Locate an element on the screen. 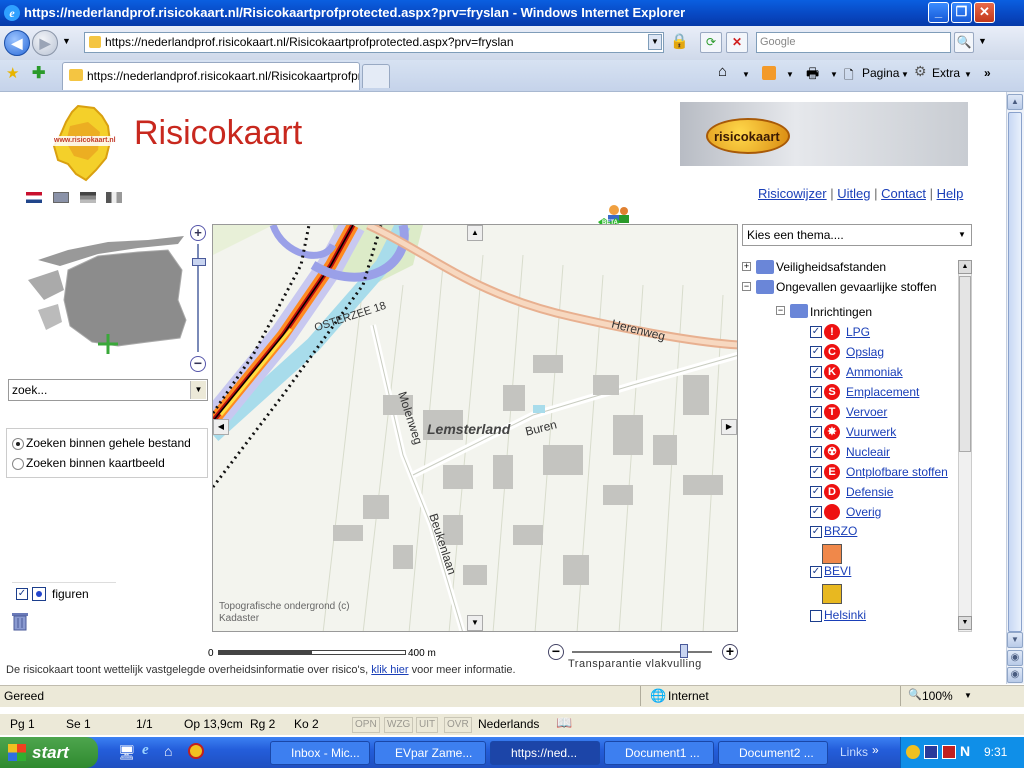  more-tools-icon: » is located at coordinates (987, 73).